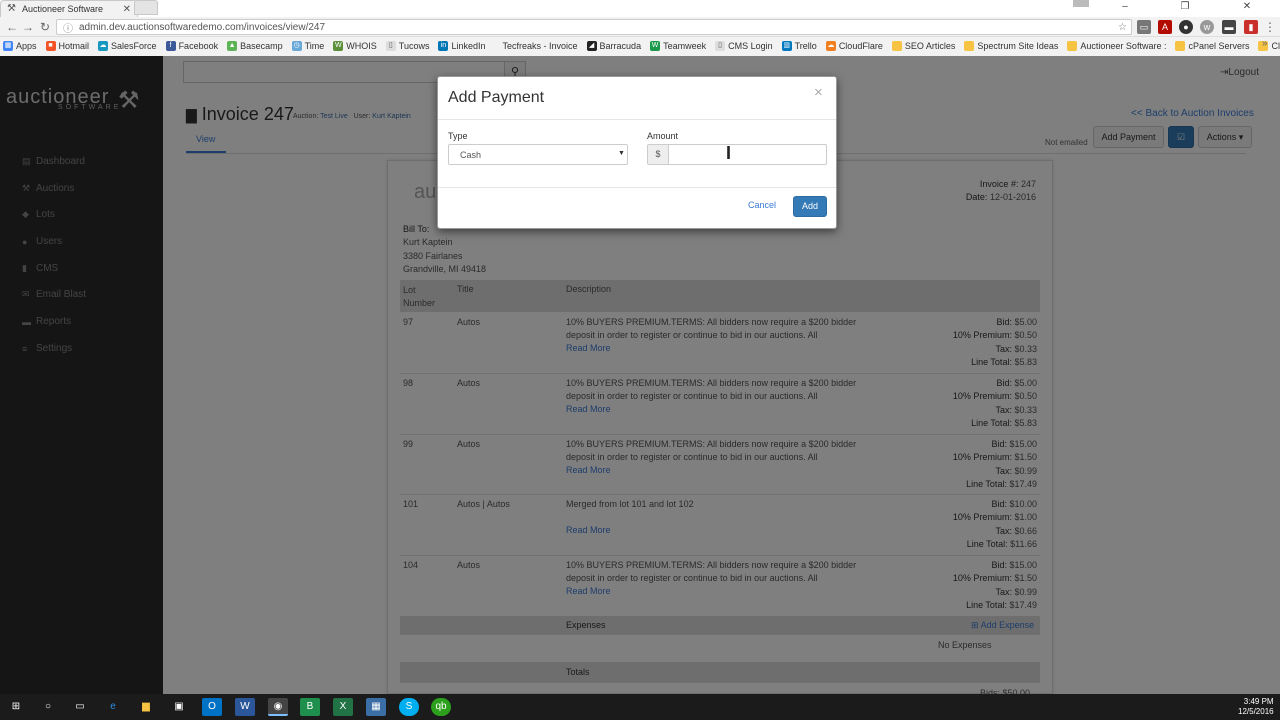  What do you see at coordinates (458, 136) in the screenshot?
I see `type-label: Type` at bounding box center [458, 136].